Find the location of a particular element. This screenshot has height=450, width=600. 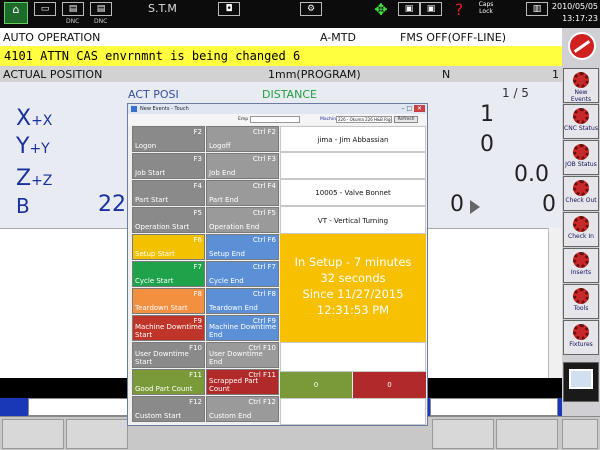

b-axis-value: 22 is located at coordinates (112, 204).